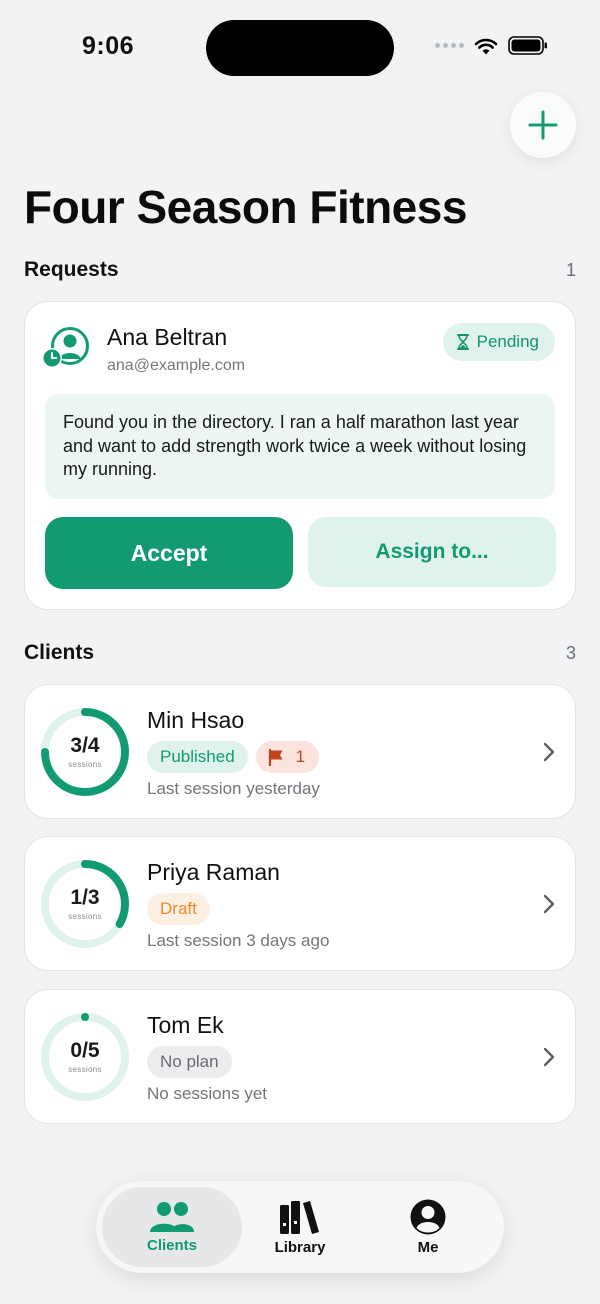  What do you see at coordinates (300, 653) in the screenshot?
I see `clients-section-header: Clients 3` at bounding box center [300, 653].